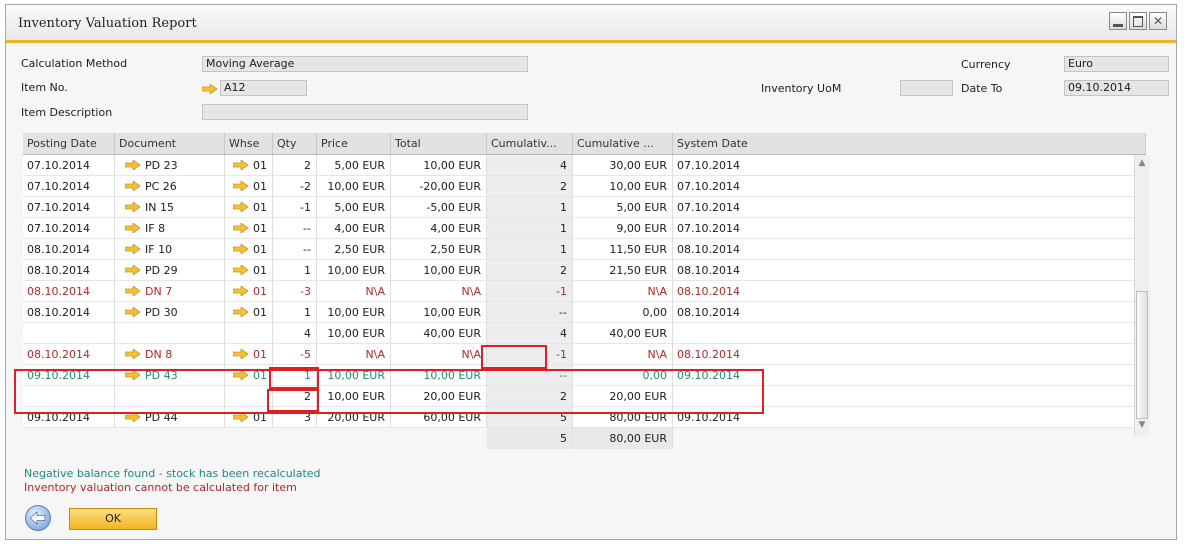 The height and width of the screenshot is (545, 1184). I want to click on item-no-field: A12, so click(263, 88).